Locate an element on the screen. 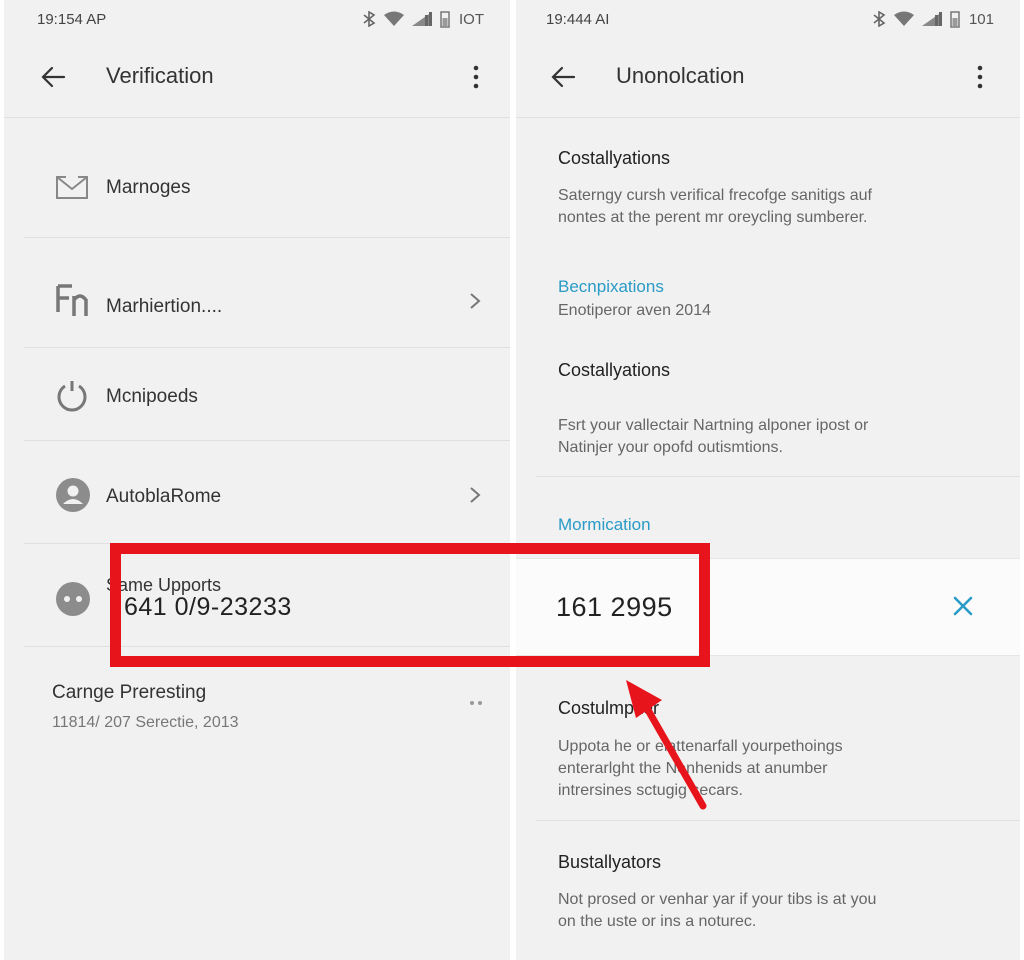 The height and width of the screenshot is (960, 1024). page-title: Verification is located at coordinates (160, 75).